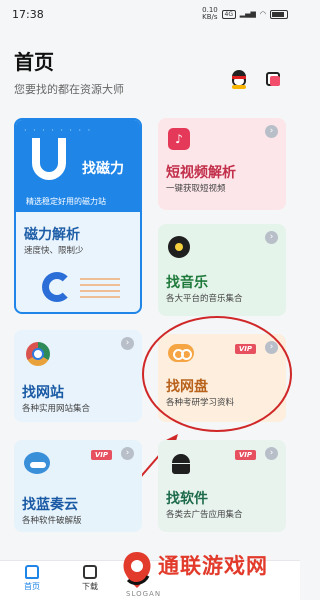 The width and height of the screenshot is (320, 600). What do you see at coordinates (50, 505) in the screenshot?
I see `card-title: 找蓝奏云` at bounding box center [50, 505].